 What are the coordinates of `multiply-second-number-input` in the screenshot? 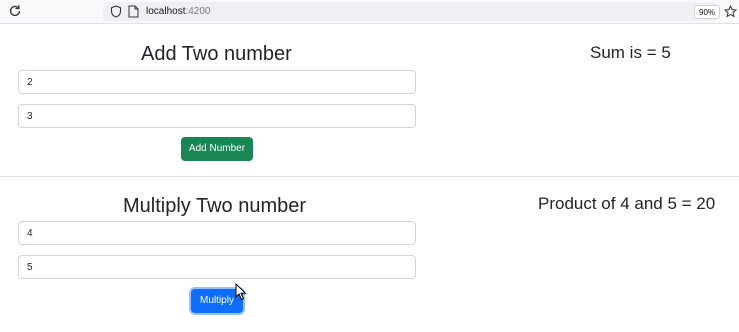 It's located at (217, 267).